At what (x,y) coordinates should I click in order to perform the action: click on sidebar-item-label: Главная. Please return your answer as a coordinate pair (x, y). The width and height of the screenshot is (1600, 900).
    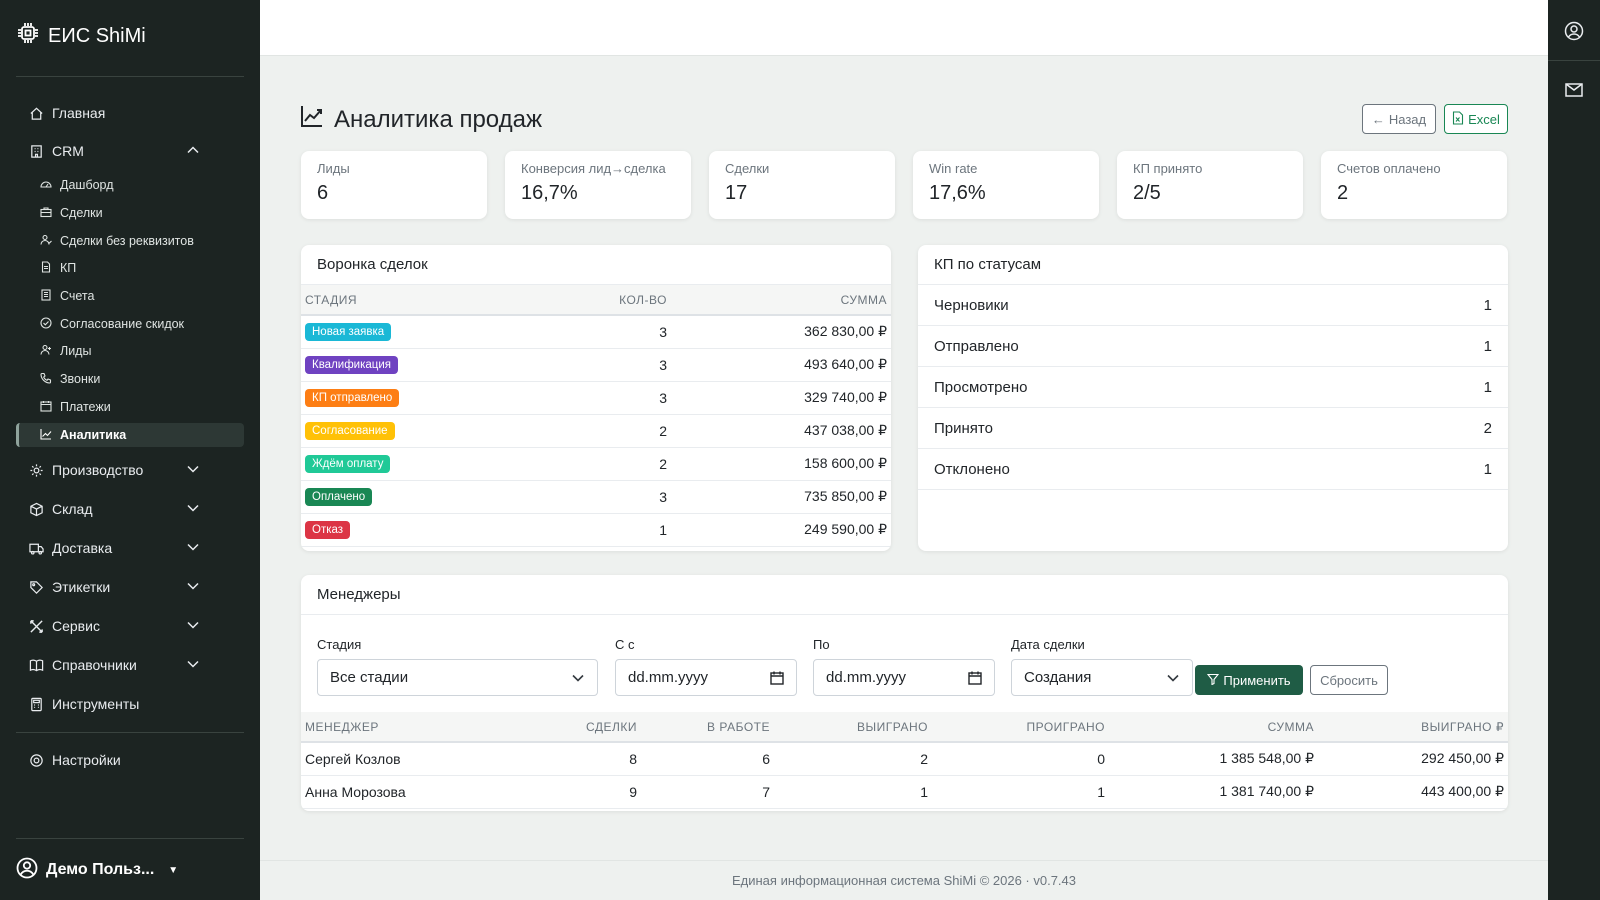
    Looking at the image, I should click on (79, 113).